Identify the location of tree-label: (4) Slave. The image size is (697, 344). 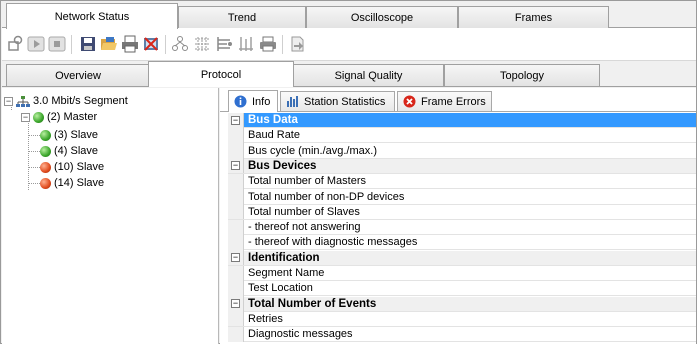
(76, 151).